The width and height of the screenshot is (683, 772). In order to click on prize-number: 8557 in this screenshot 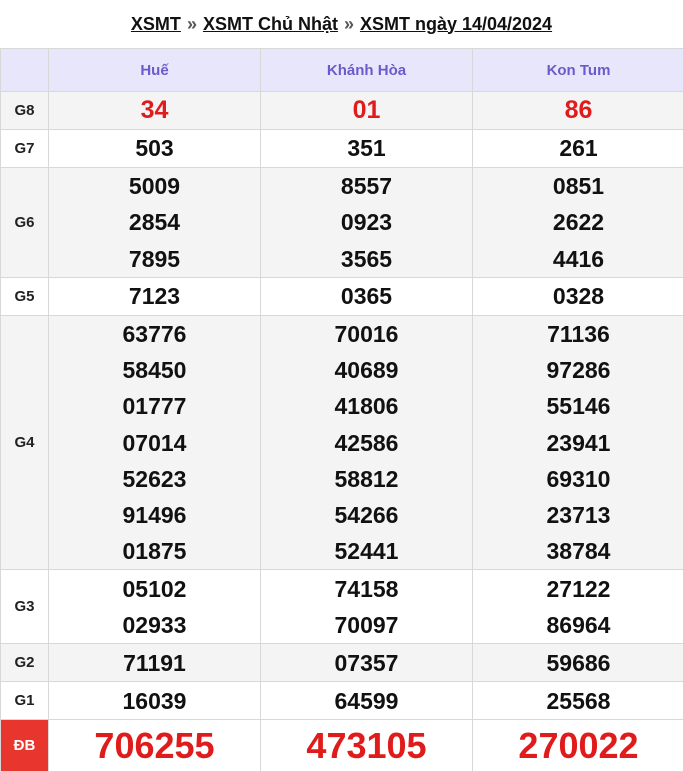, I will do `click(366, 186)`.